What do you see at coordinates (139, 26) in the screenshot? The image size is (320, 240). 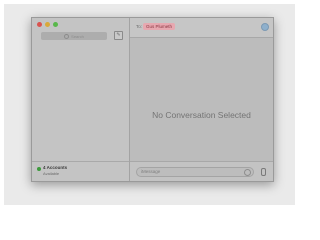 I see `to-label: To:` at bounding box center [139, 26].